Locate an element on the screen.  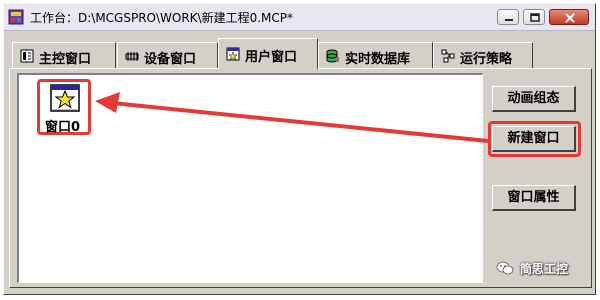
watermark-text: 简思工控 is located at coordinates (544, 269).